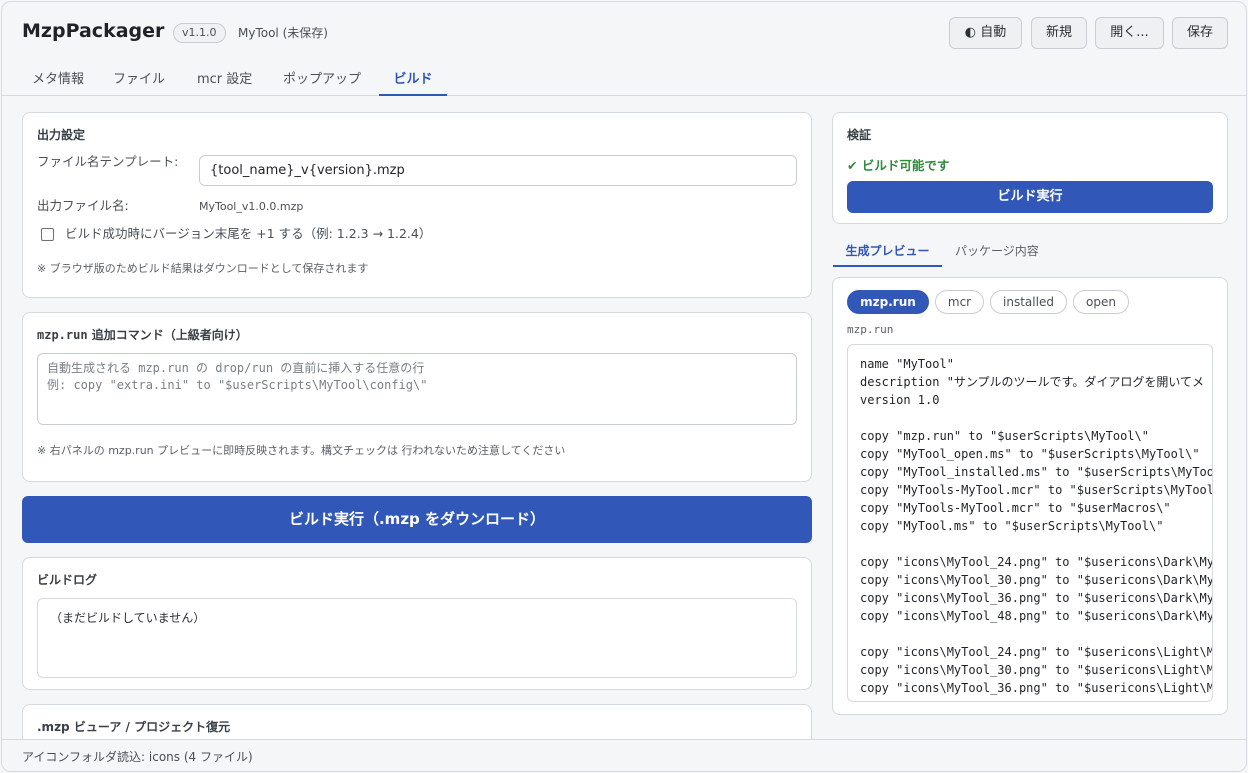 The image size is (1248, 773). Describe the element at coordinates (870, 329) in the screenshot. I see `preview-file-label: mzp.run` at that location.